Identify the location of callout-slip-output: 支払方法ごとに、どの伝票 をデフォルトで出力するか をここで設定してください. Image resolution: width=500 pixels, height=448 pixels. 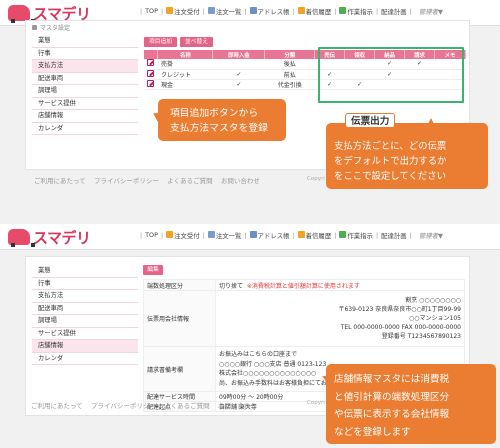
(407, 153).